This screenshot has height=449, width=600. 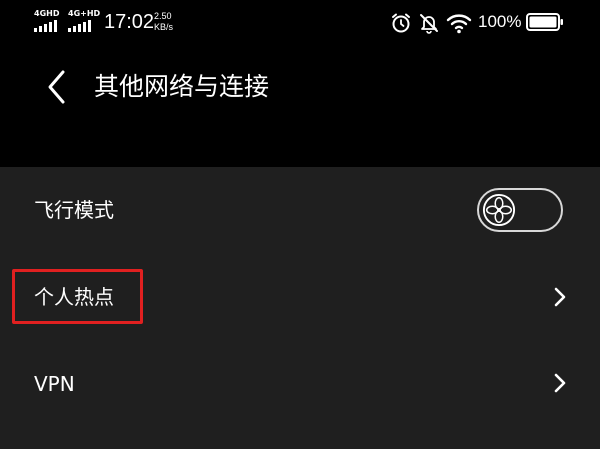 I want to click on mute-icon, so click(x=429, y=24).